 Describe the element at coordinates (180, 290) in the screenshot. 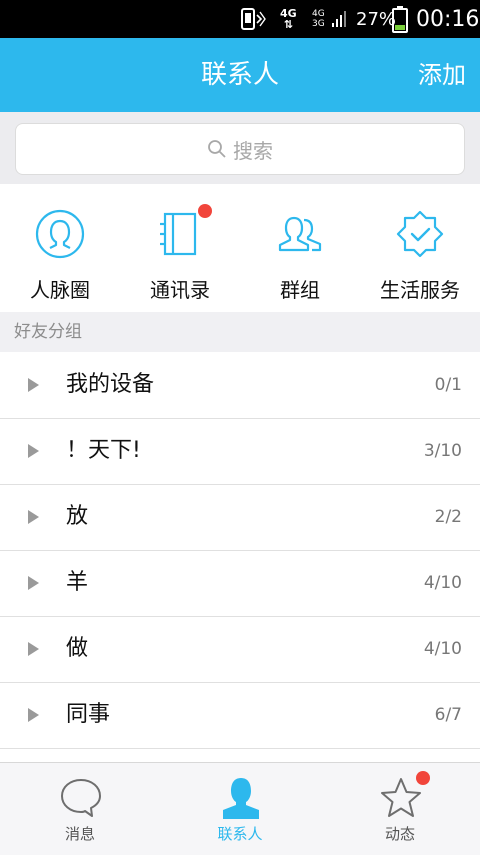

I see `quick-entry-label: 通讯录` at that location.